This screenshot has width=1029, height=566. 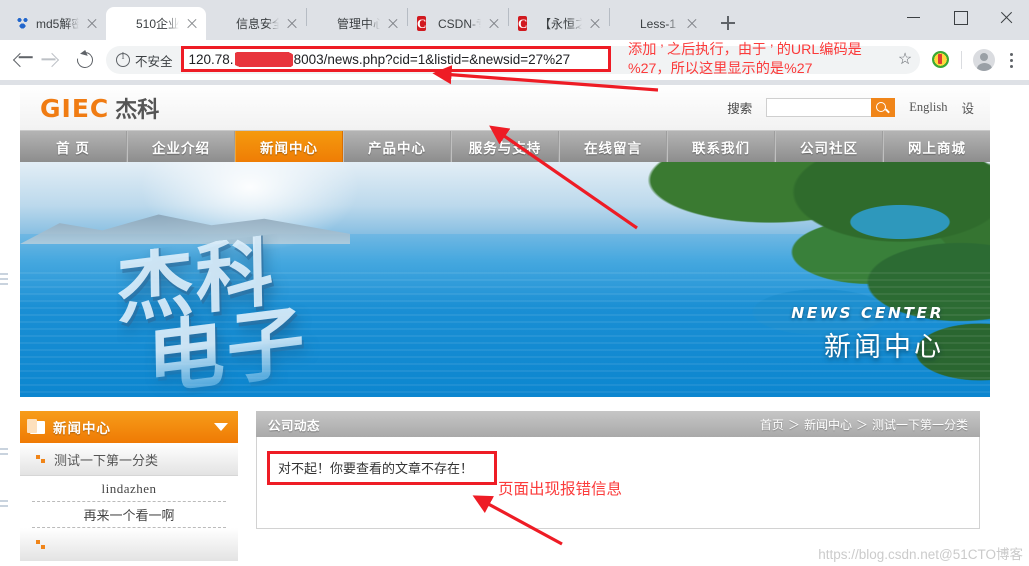 I want to click on tab-title: md5解密, so click(x=57, y=24).